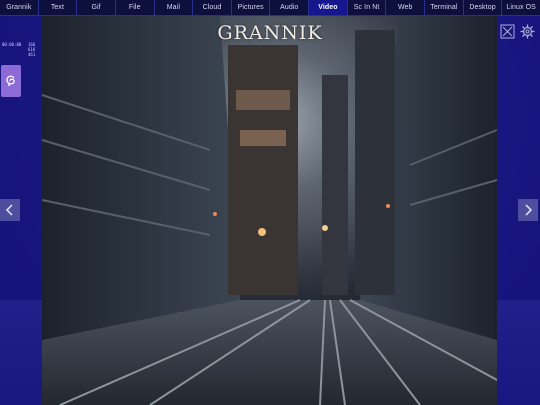 The width and height of the screenshot is (540, 405). I want to click on app-launcher-button, so click(11, 81).